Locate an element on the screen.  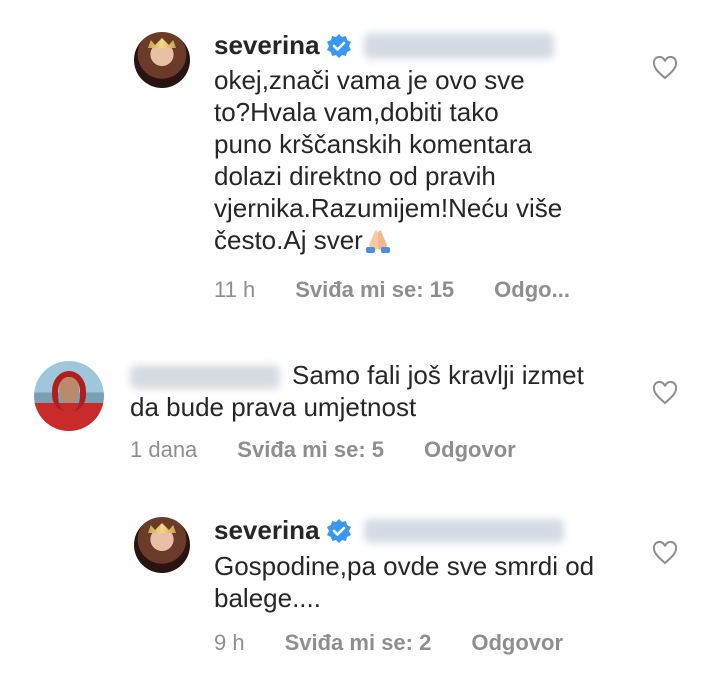
likes-count-button: Sviđa mi se: 2 is located at coordinates (358, 643).